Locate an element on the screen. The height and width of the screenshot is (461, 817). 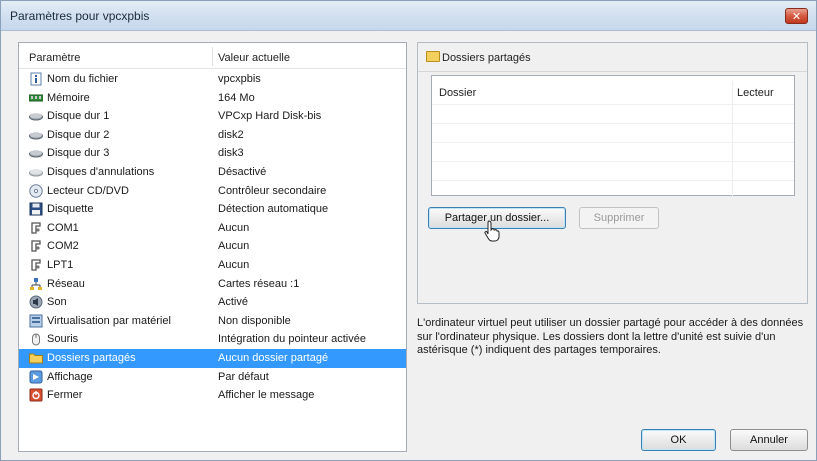
settings-row: Disques d'annulations Désactivé is located at coordinates (212, 172).